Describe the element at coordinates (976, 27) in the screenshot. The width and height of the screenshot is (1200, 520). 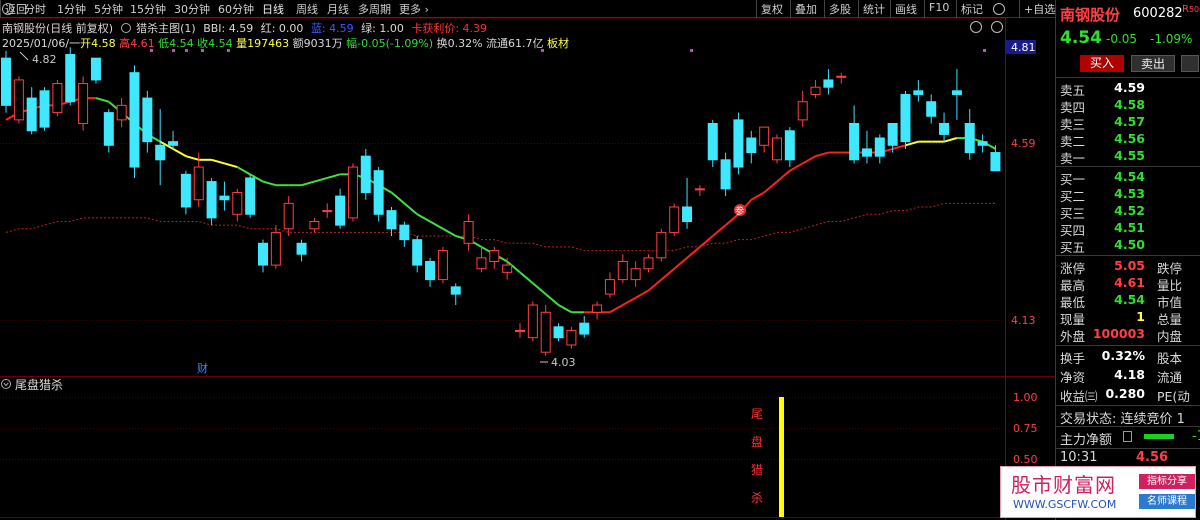
I see `chart-settings-icon` at that location.